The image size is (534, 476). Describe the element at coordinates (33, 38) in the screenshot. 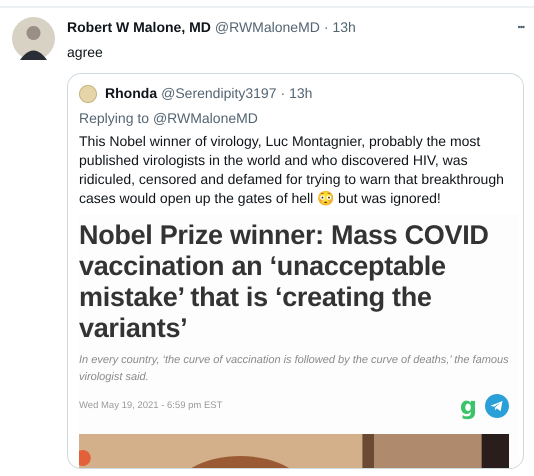

I see `avatar` at that location.